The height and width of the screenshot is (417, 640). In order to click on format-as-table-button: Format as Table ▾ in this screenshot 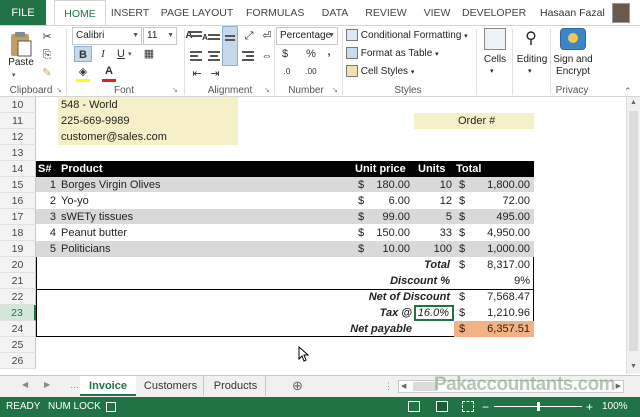, I will do `click(411, 54)`.